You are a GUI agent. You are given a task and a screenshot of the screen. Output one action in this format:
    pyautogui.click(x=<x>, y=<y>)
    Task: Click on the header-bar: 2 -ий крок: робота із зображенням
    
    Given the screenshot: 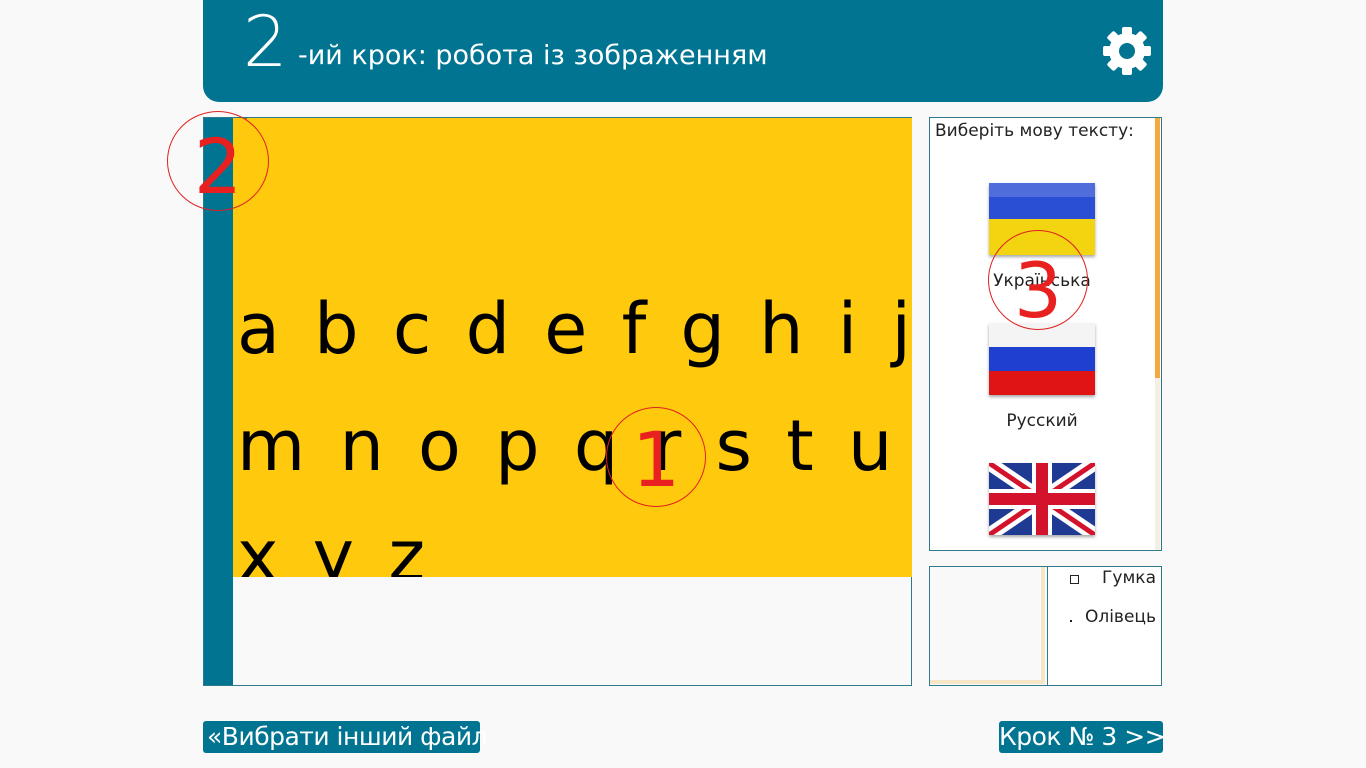 What is the action you would take?
    pyautogui.click(x=683, y=51)
    